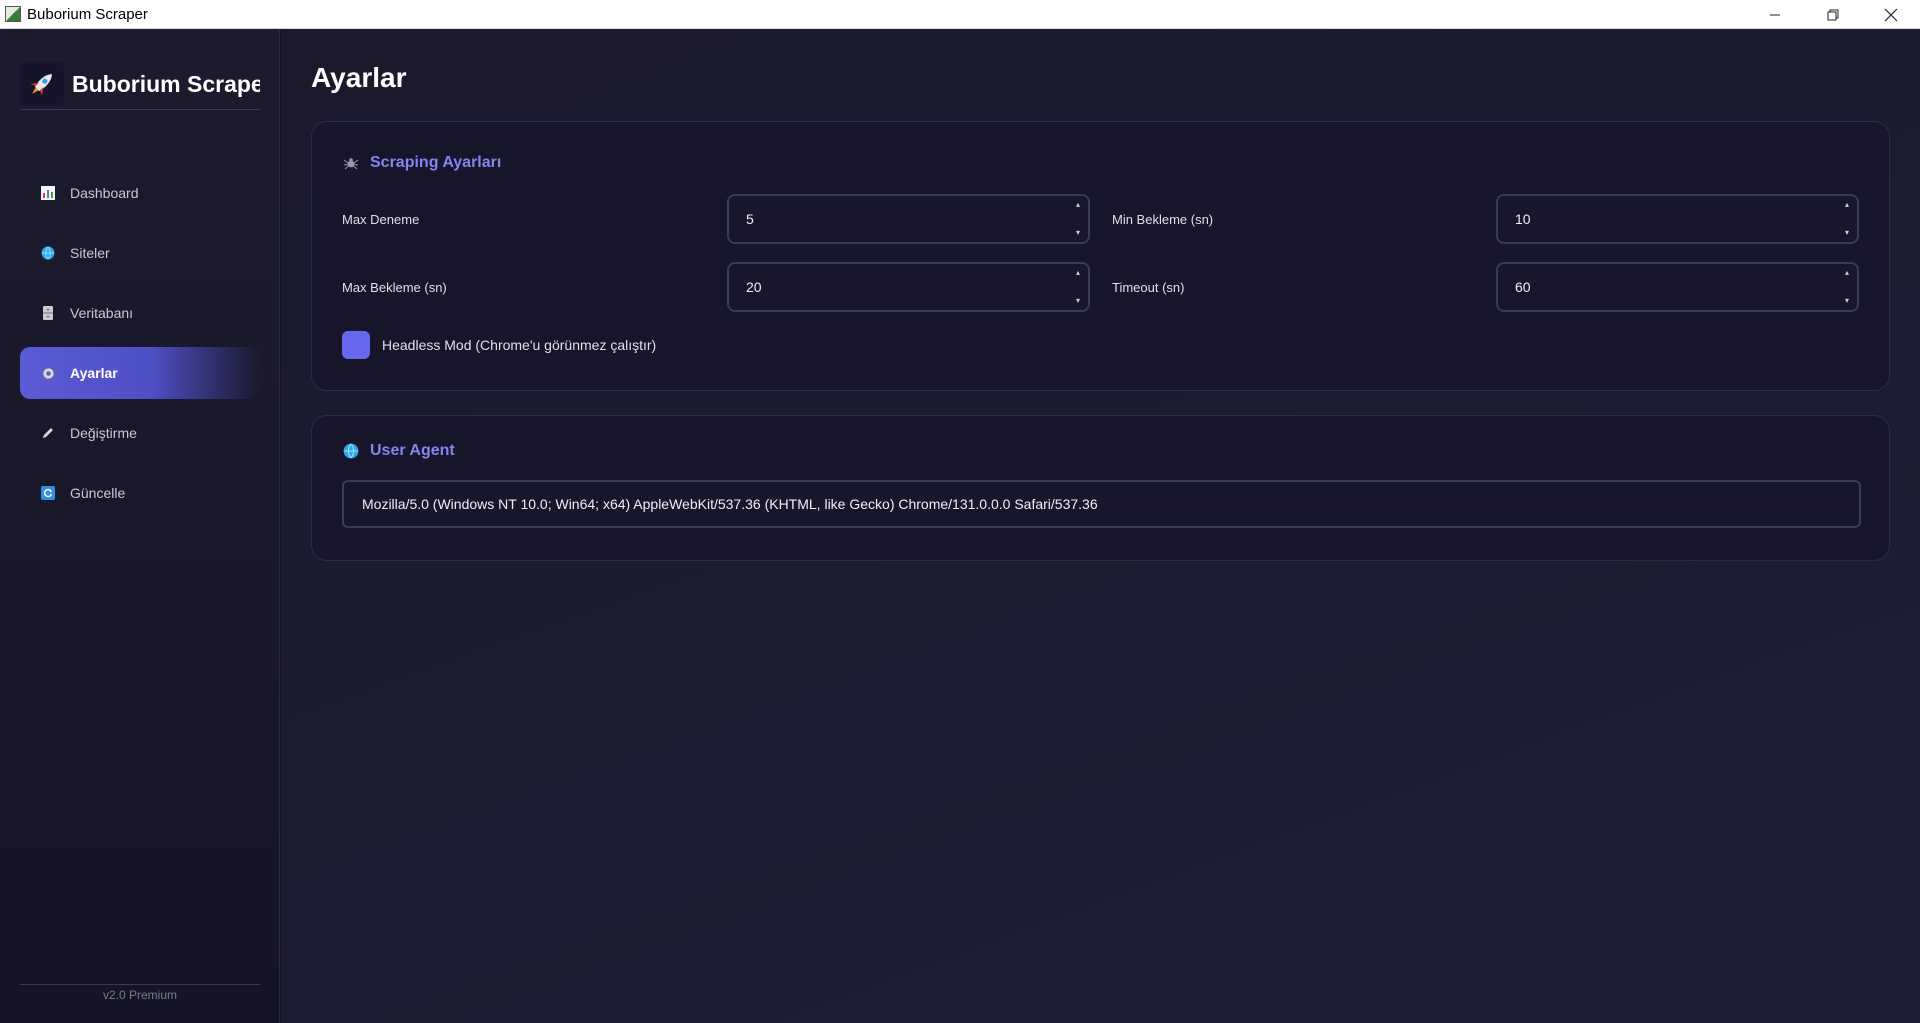  Describe the element at coordinates (1523, 219) in the screenshot. I see `min-bekleme-value: 10` at that location.